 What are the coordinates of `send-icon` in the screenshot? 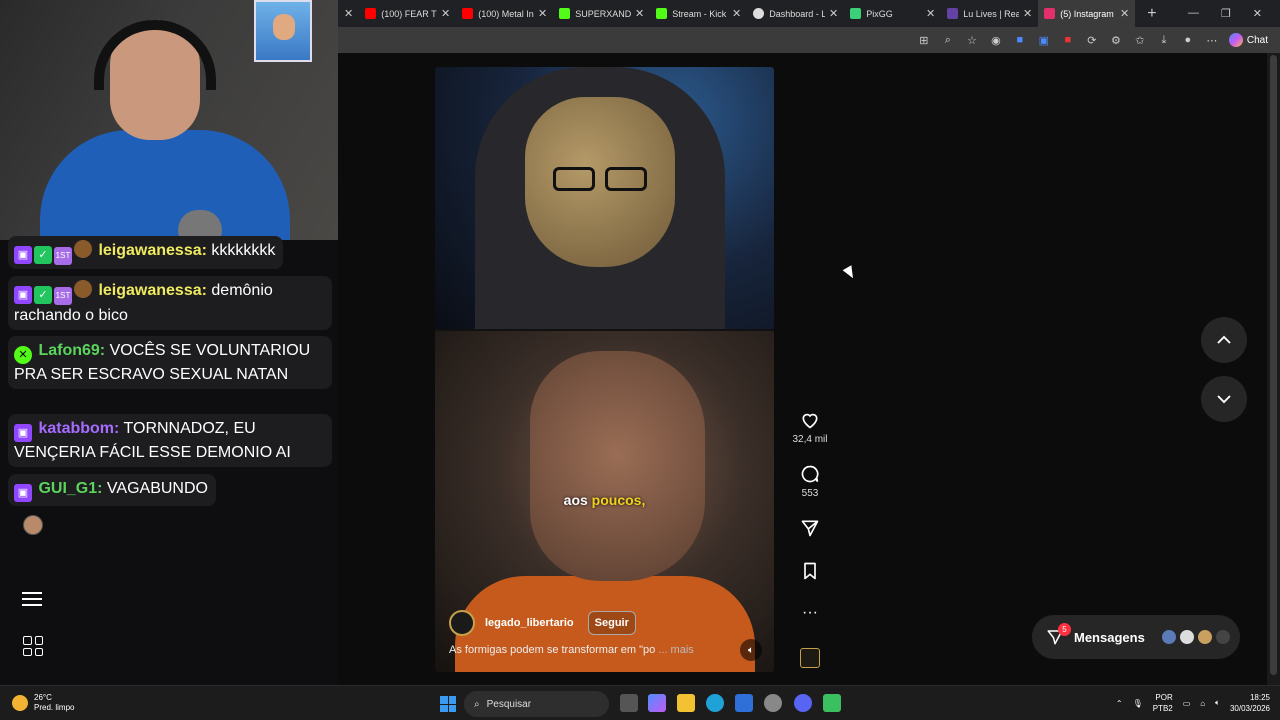 It's located at (810, 528).